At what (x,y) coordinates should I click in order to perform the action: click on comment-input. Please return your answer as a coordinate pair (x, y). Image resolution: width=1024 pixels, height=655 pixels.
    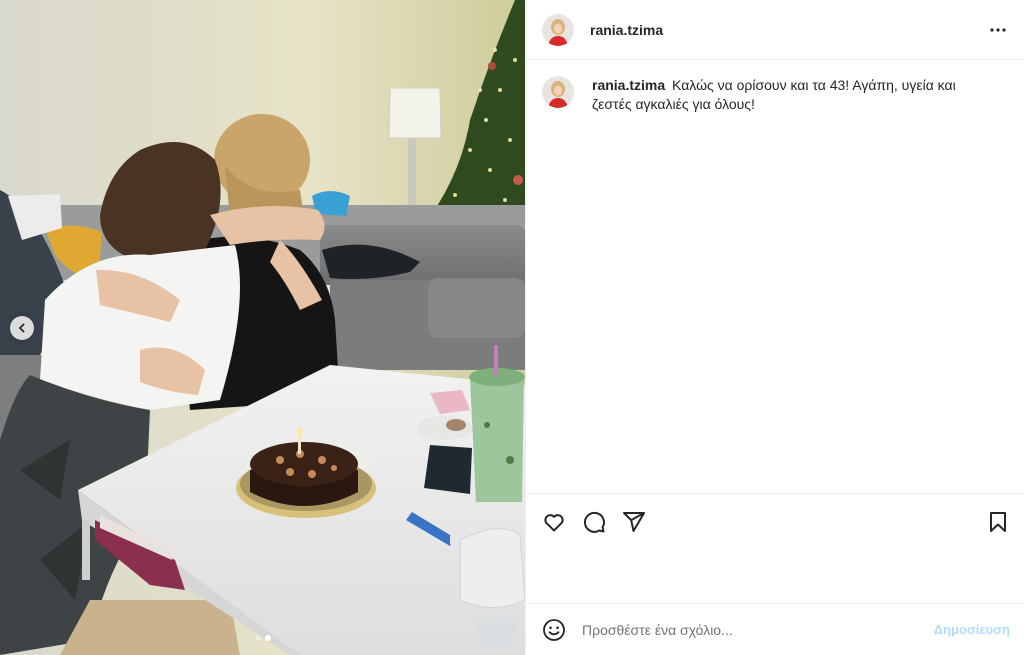
    Looking at the image, I should click on (758, 629).